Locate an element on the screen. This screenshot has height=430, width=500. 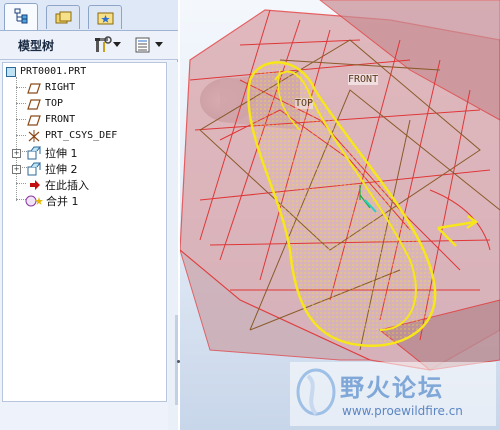
tab-model-tree is located at coordinates (21, 16).